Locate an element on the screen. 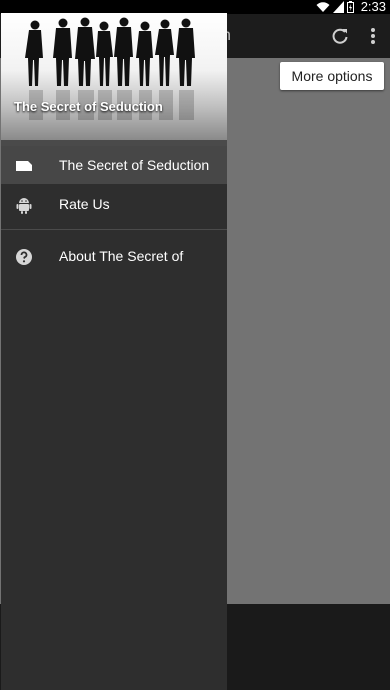  overflow-menu-icon is located at coordinates (373, 36).